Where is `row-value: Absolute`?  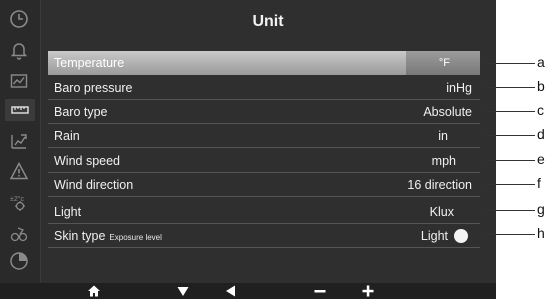
row-value: Absolute is located at coordinates (447, 112).